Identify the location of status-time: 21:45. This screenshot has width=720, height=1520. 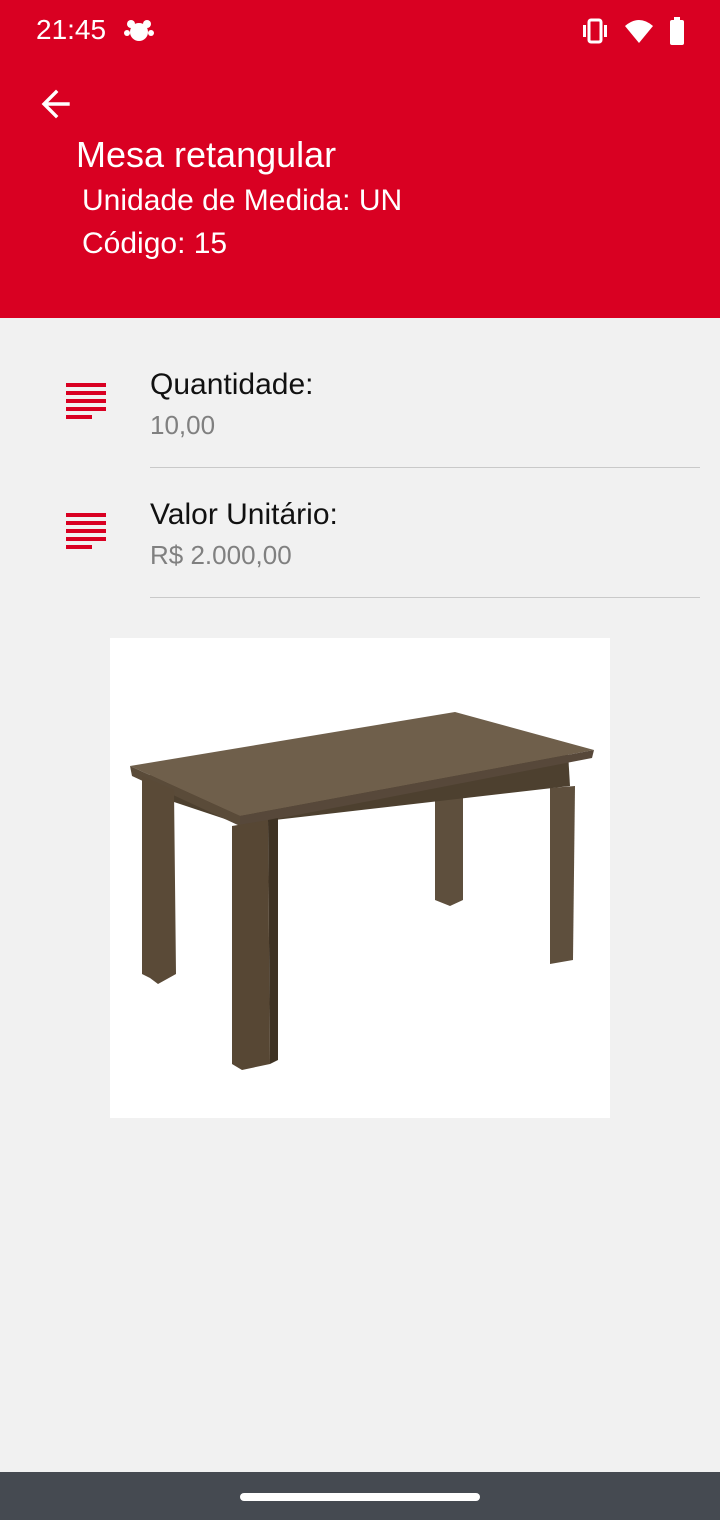
(71, 29).